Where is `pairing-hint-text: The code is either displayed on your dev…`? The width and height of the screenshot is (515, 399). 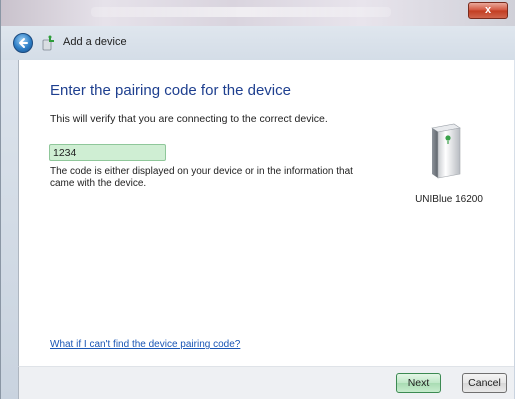 pairing-hint-text: The code is either displayed on your dev… is located at coordinates (201, 177).